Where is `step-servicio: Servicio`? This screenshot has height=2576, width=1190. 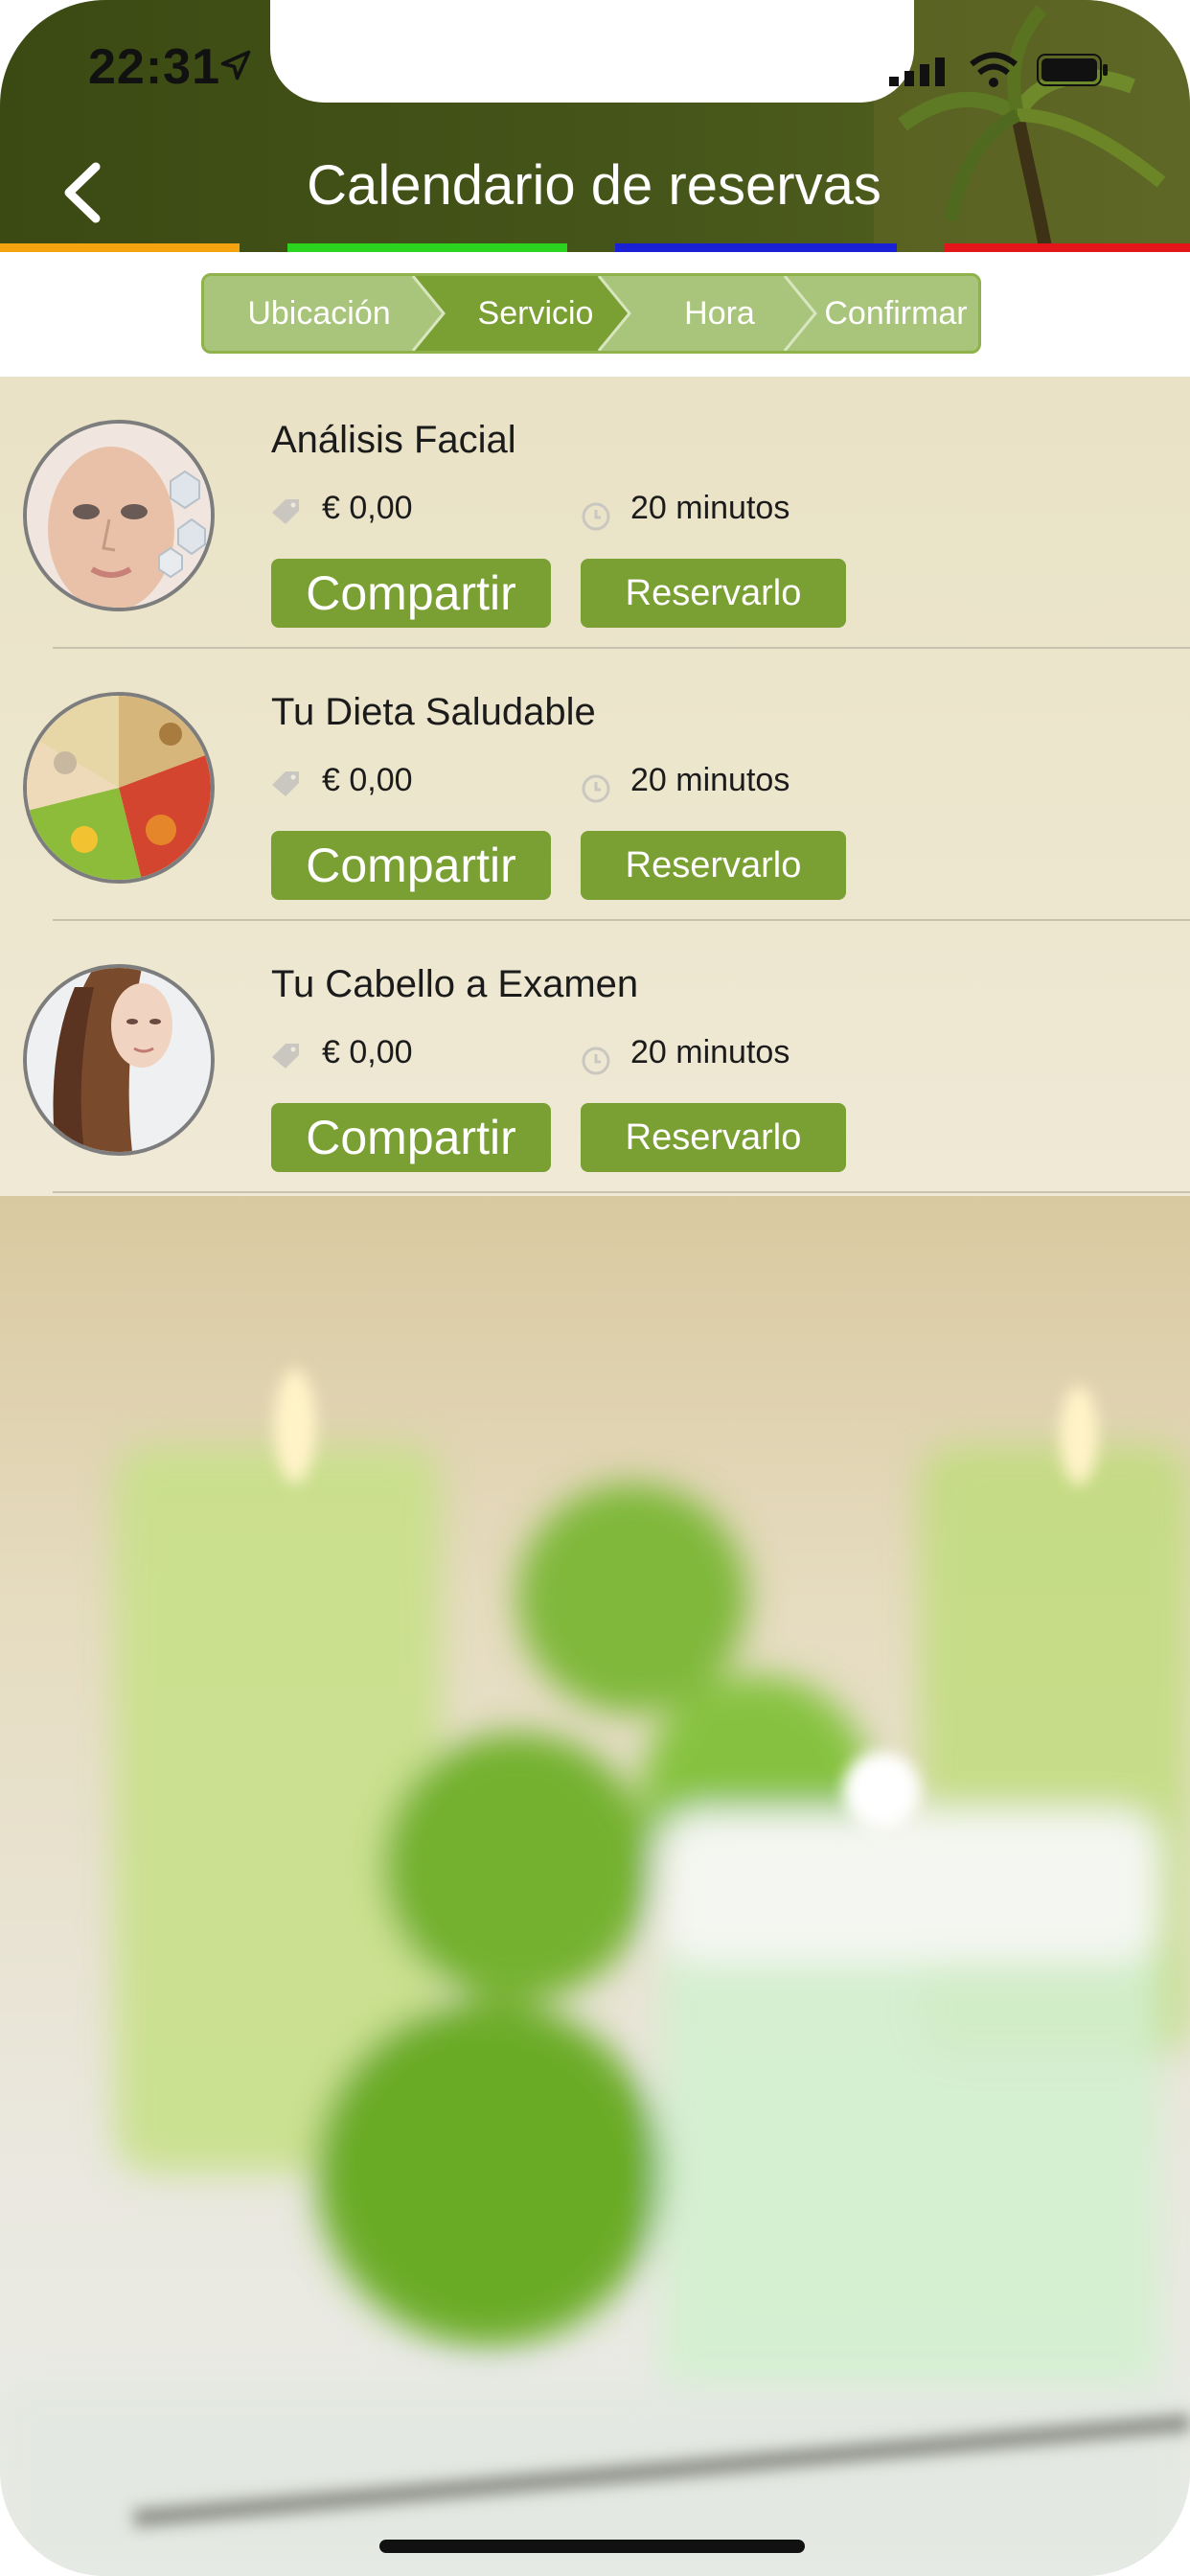
step-servicio: Servicio is located at coordinates (536, 313).